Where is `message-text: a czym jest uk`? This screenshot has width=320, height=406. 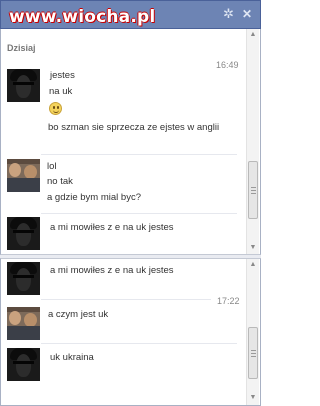
message-text: a czym jest uk is located at coordinates (78, 314).